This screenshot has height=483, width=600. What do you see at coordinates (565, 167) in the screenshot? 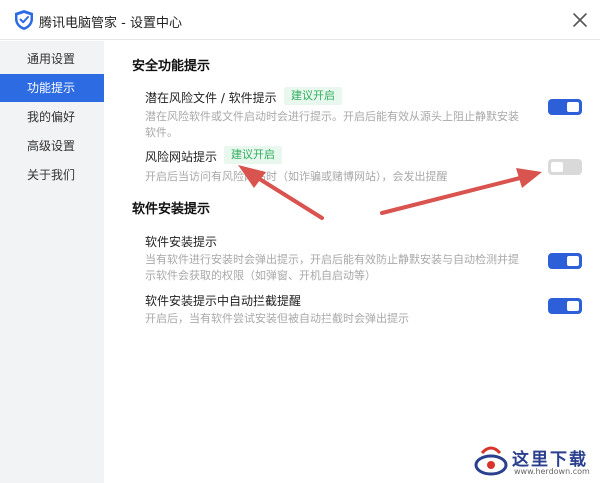
I see `toggle-risk-website` at bounding box center [565, 167].